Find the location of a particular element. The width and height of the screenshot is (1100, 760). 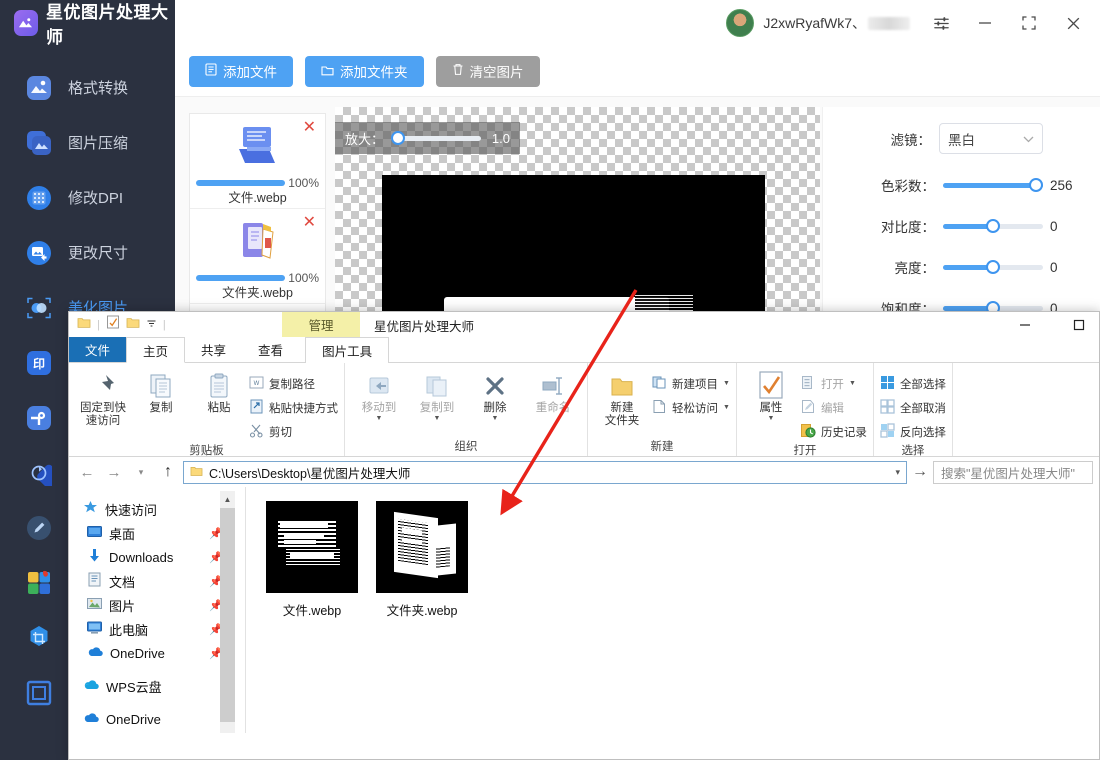

navpane-item-8: WPS云盘 is located at coordinates (157, 686).